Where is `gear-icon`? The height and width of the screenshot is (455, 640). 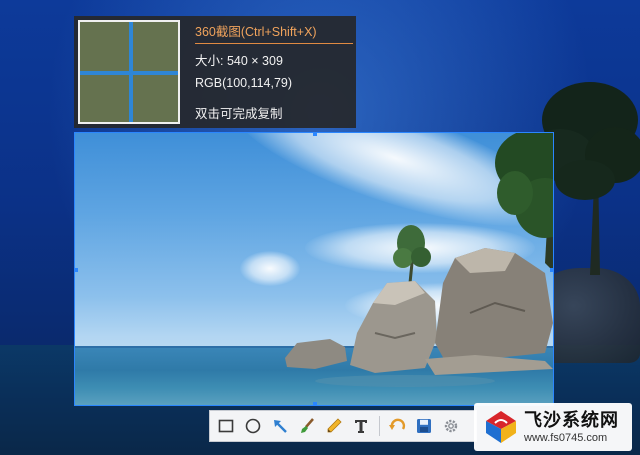
gear-icon is located at coordinates (451, 426).